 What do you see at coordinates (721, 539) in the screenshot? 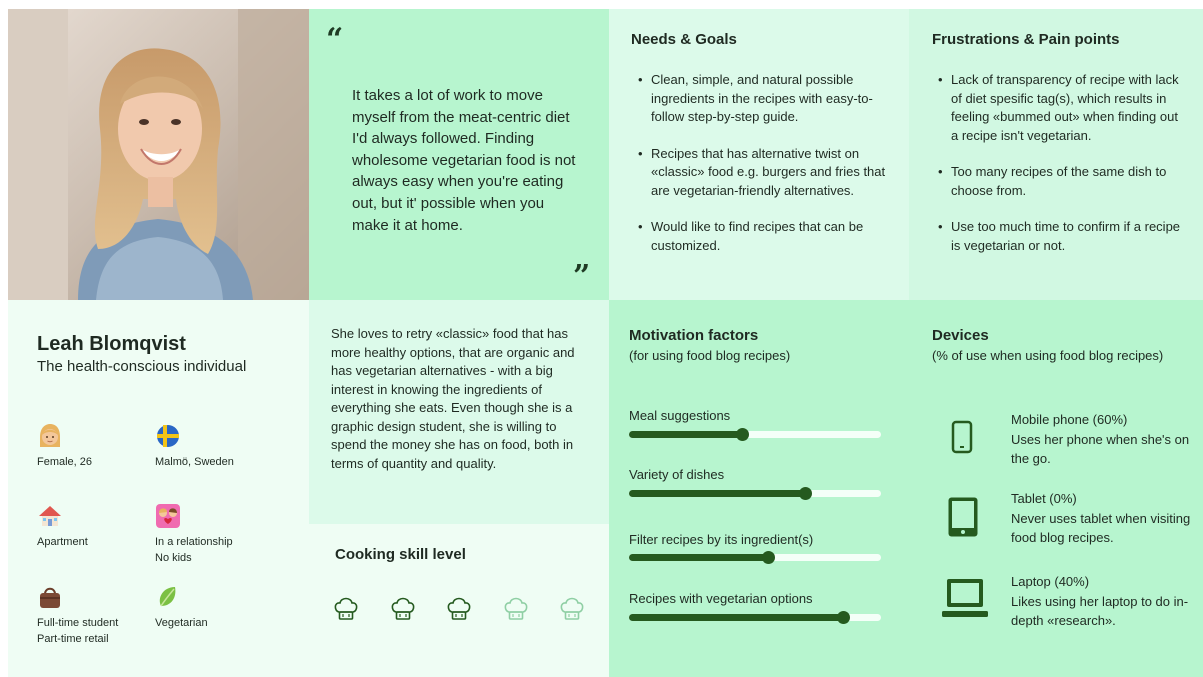
I see `factor-label: Filter recipes by its ingredient(s)` at bounding box center [721, 539].